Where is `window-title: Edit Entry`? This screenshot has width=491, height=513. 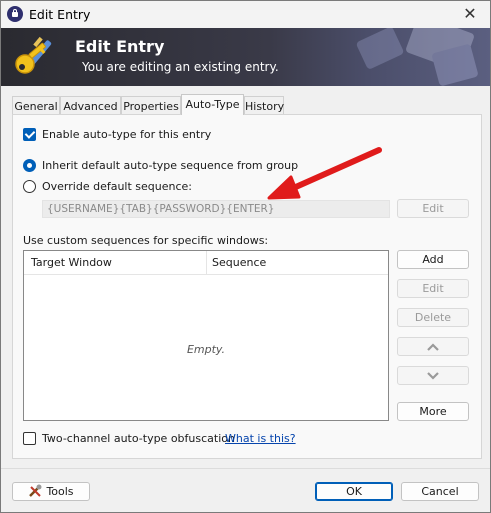 window-title: Edit Entry is located at coordinates (60, 14).